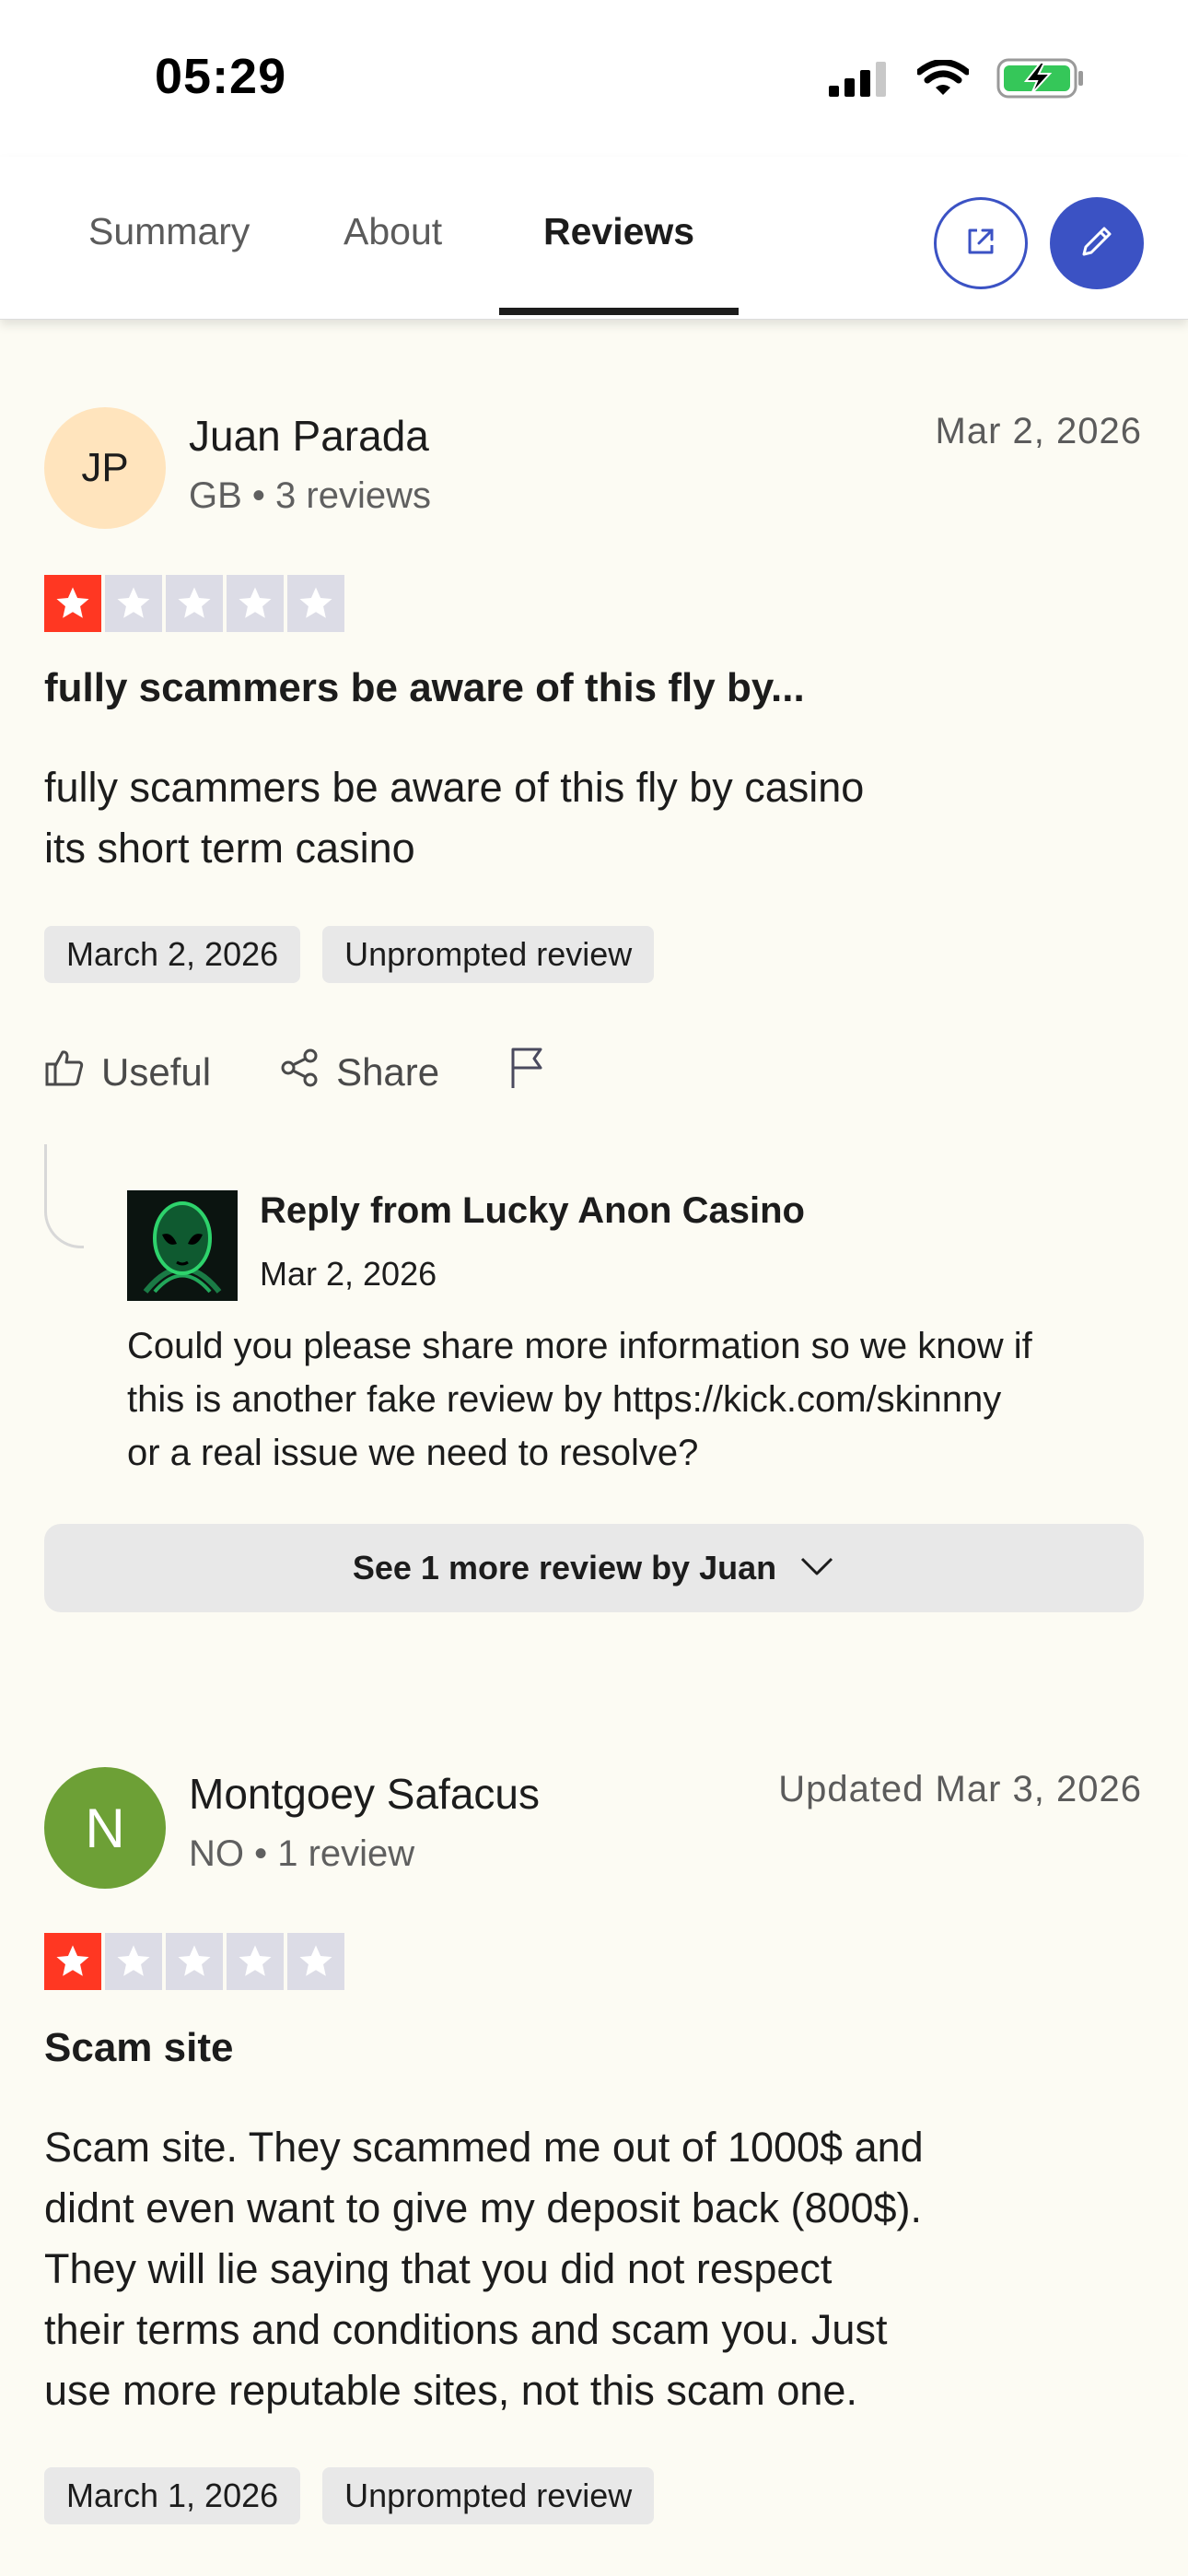 The width and height of the screenshot is (1188, 2576). What do you see at coordinates (302, 1853) in the screenshot?
I see `reviewer-meta: NO • 1 review` at bounding box center [302, 1853].